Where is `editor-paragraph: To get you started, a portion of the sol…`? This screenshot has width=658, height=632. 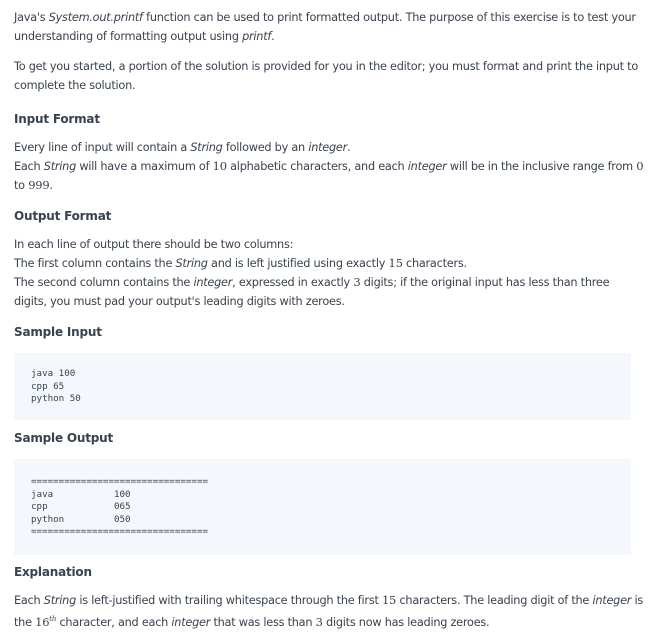
editor-paragraph: To get you started, a portion of the sol… is located at coordinates (326, 76).